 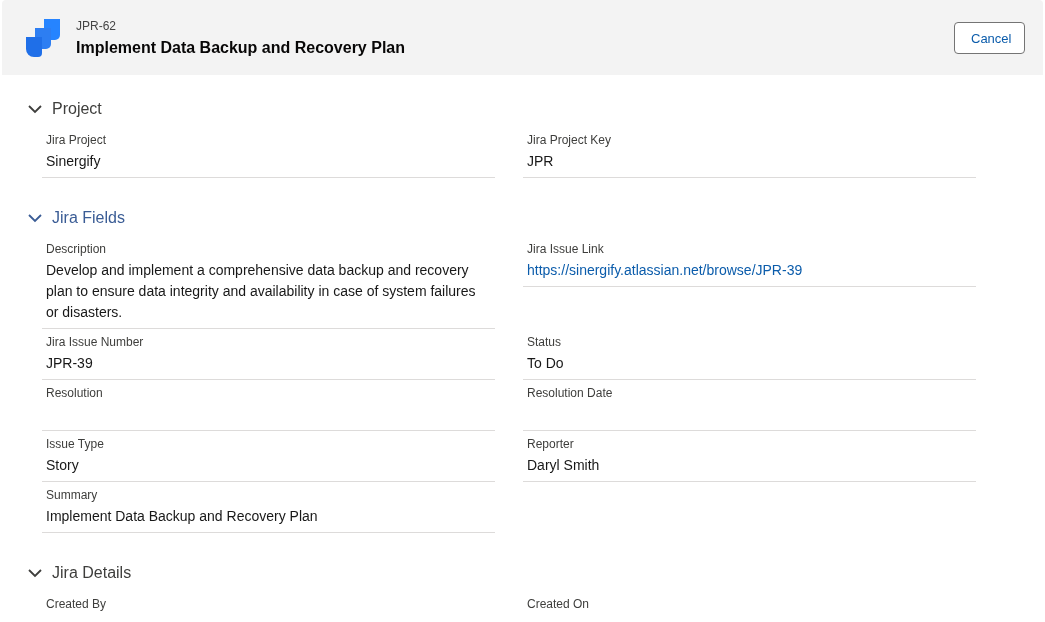 I want to click on app-logo-icon, so click(x=43, y=37).